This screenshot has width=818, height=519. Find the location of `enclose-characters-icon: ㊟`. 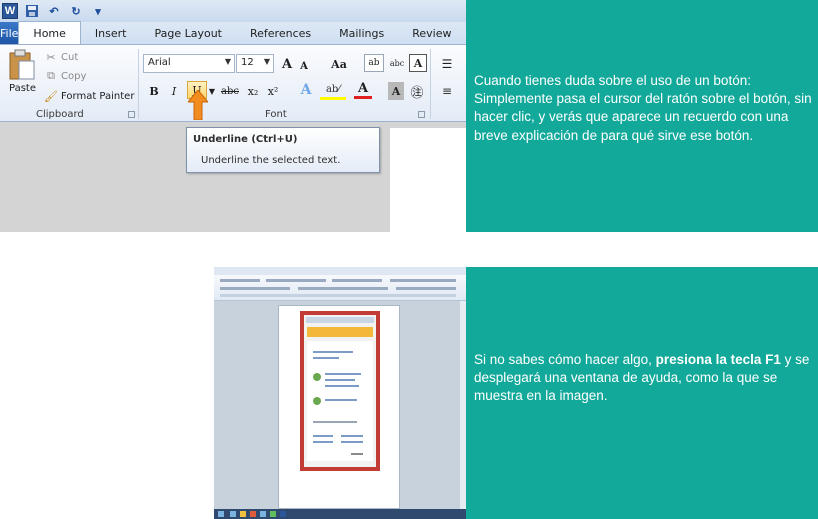

enclose-characters-icon: ㊟ is located at coordinates (417, 91).